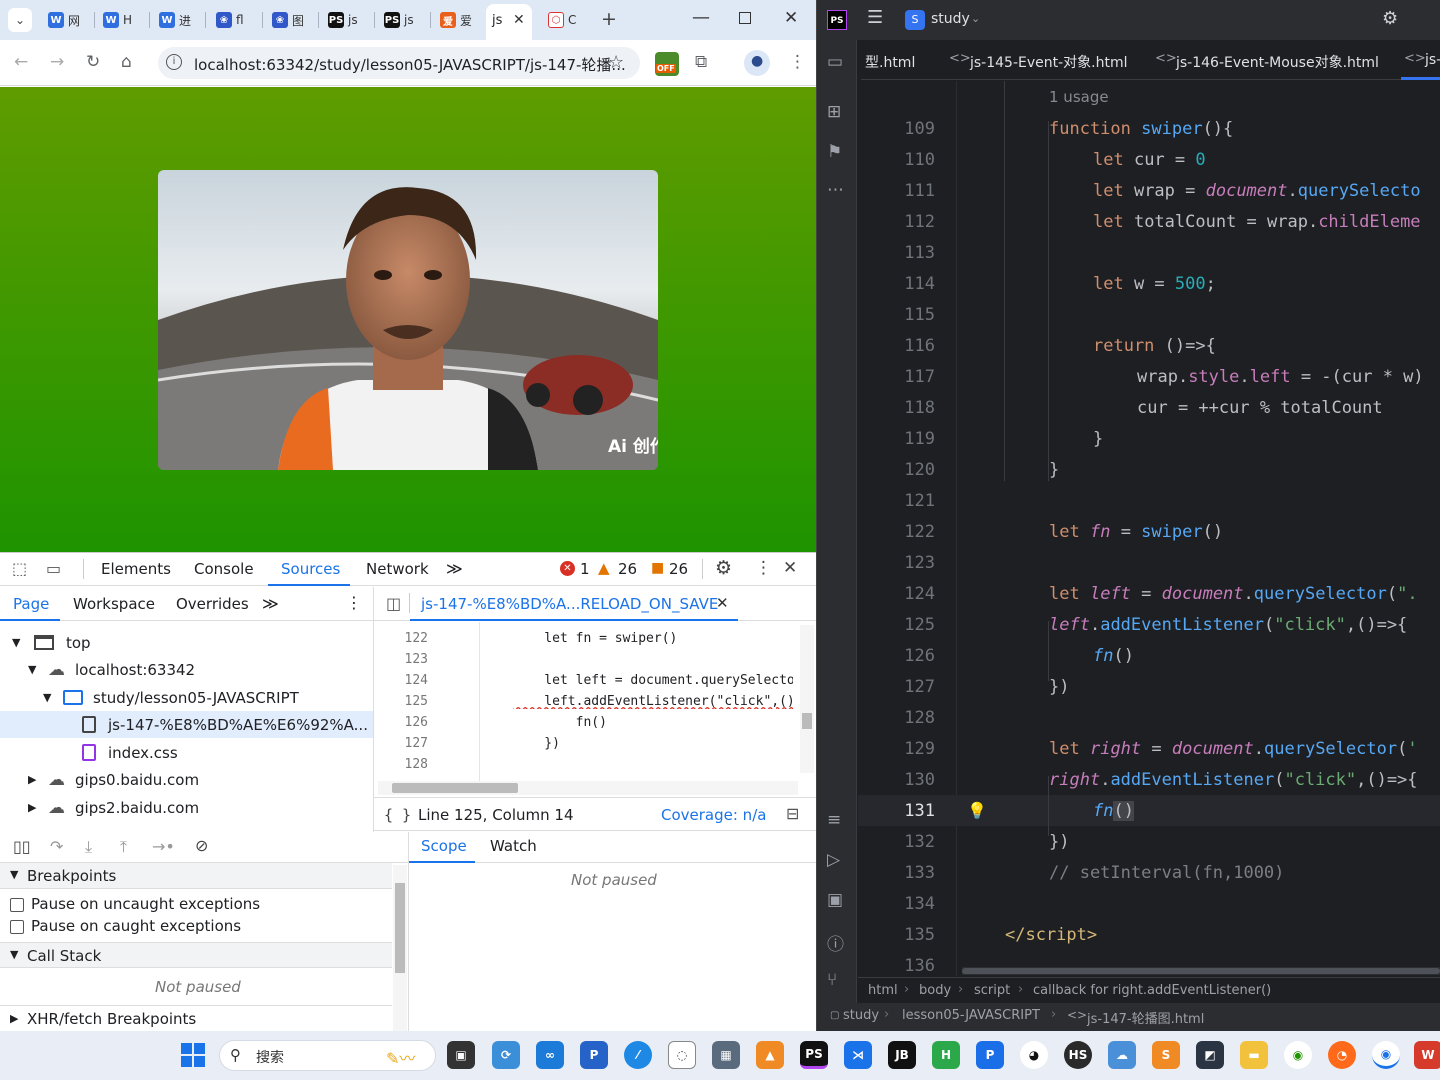 Image resolution: width=1440 pixels, height=1080 pixels. Describe the element at coordinates (1254, 1055) in the screenshot. I see `file-explorer-icon: ▬` at that location.